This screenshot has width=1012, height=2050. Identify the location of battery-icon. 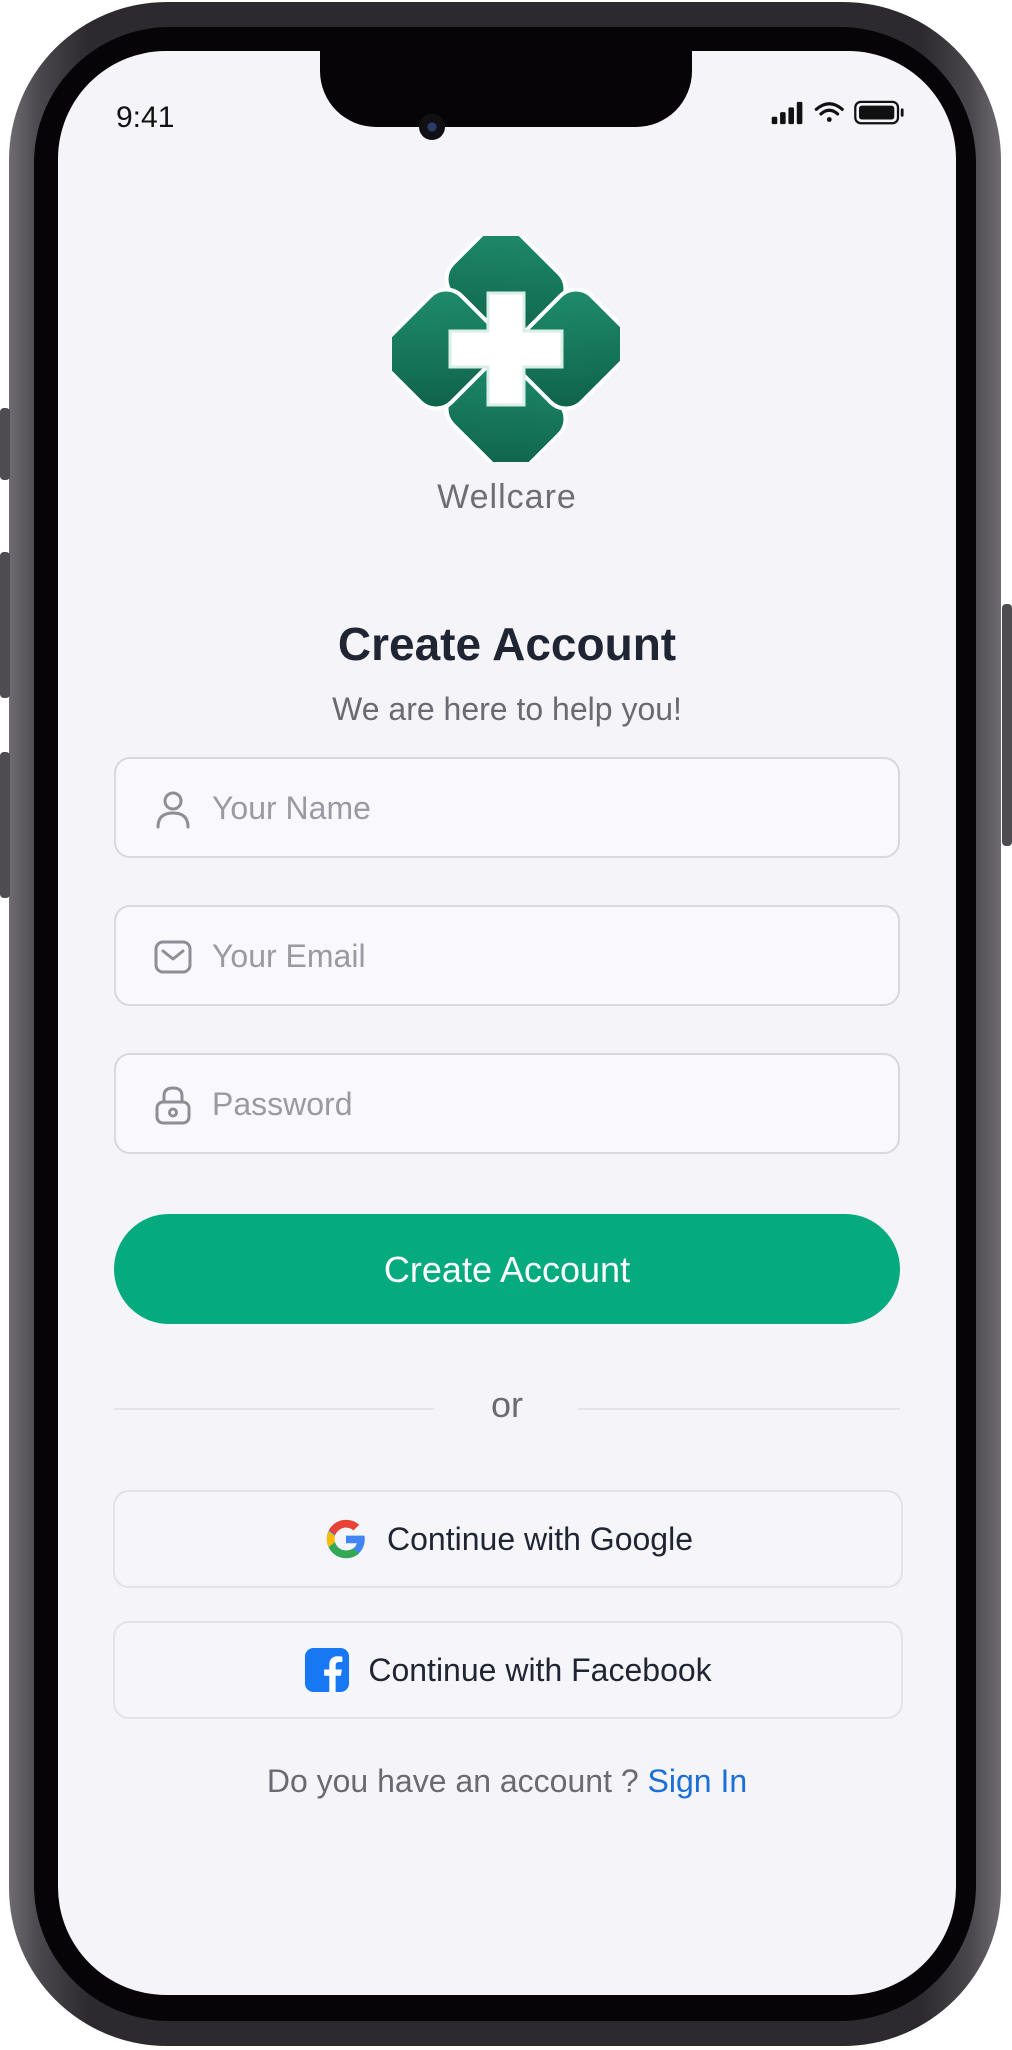
(879, 112).